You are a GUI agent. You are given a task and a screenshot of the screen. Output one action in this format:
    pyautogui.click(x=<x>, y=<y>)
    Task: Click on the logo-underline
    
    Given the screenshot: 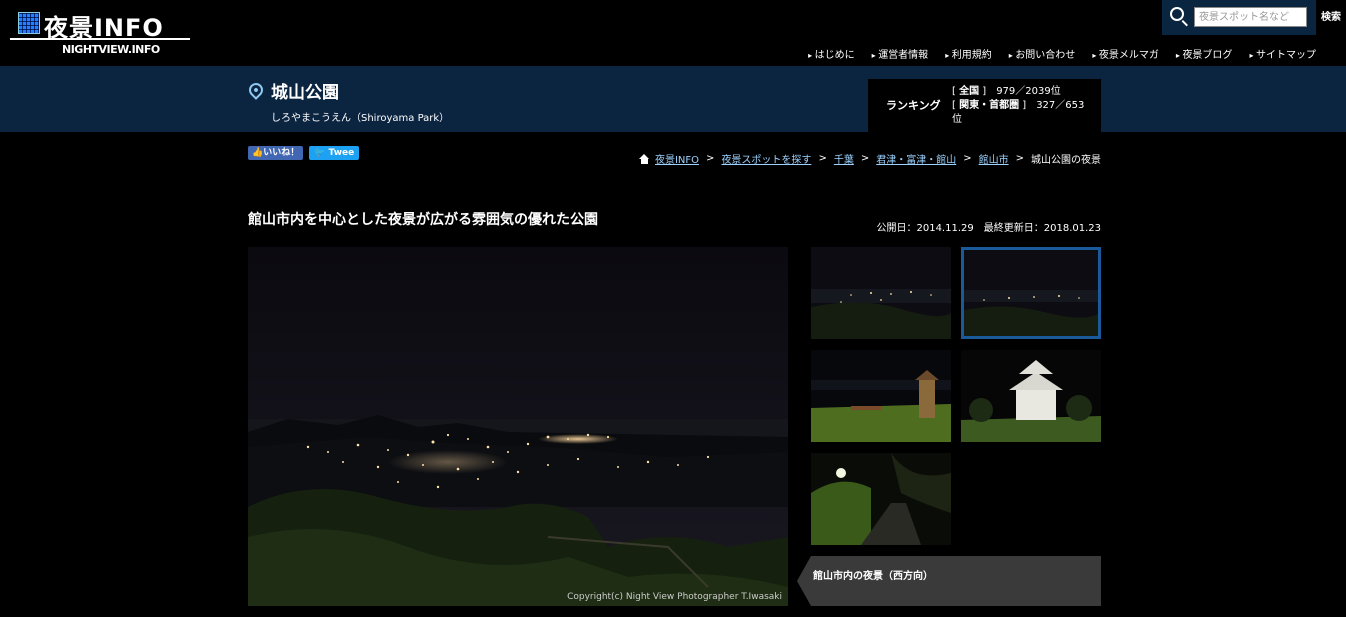 What is the action you would take?
    pyautogui.click(x=100, y=39)
    